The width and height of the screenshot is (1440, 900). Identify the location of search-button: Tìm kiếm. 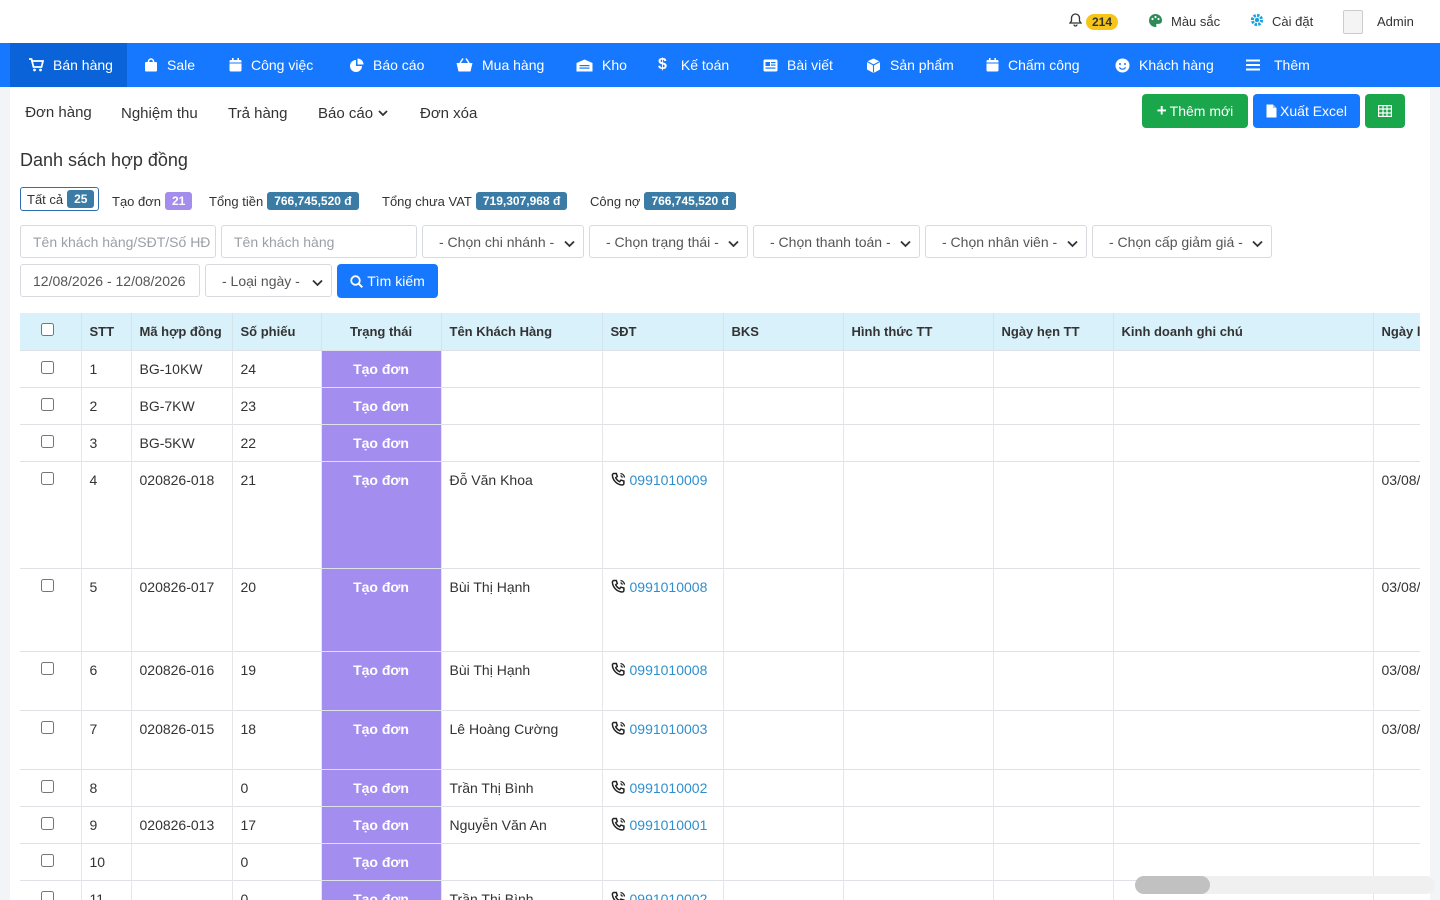
(387, 281).